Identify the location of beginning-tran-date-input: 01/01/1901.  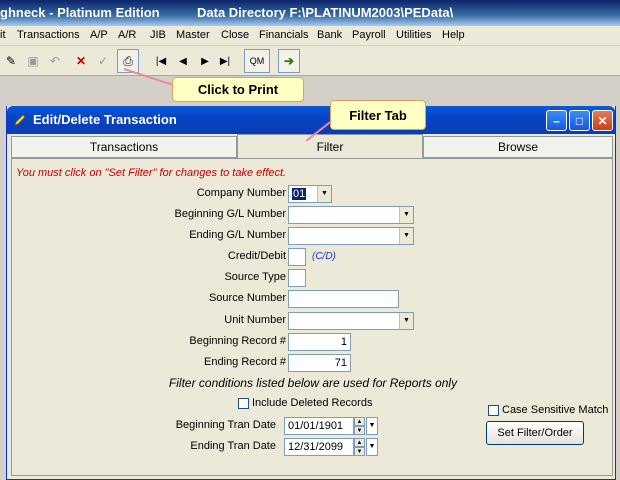
(319, 426).